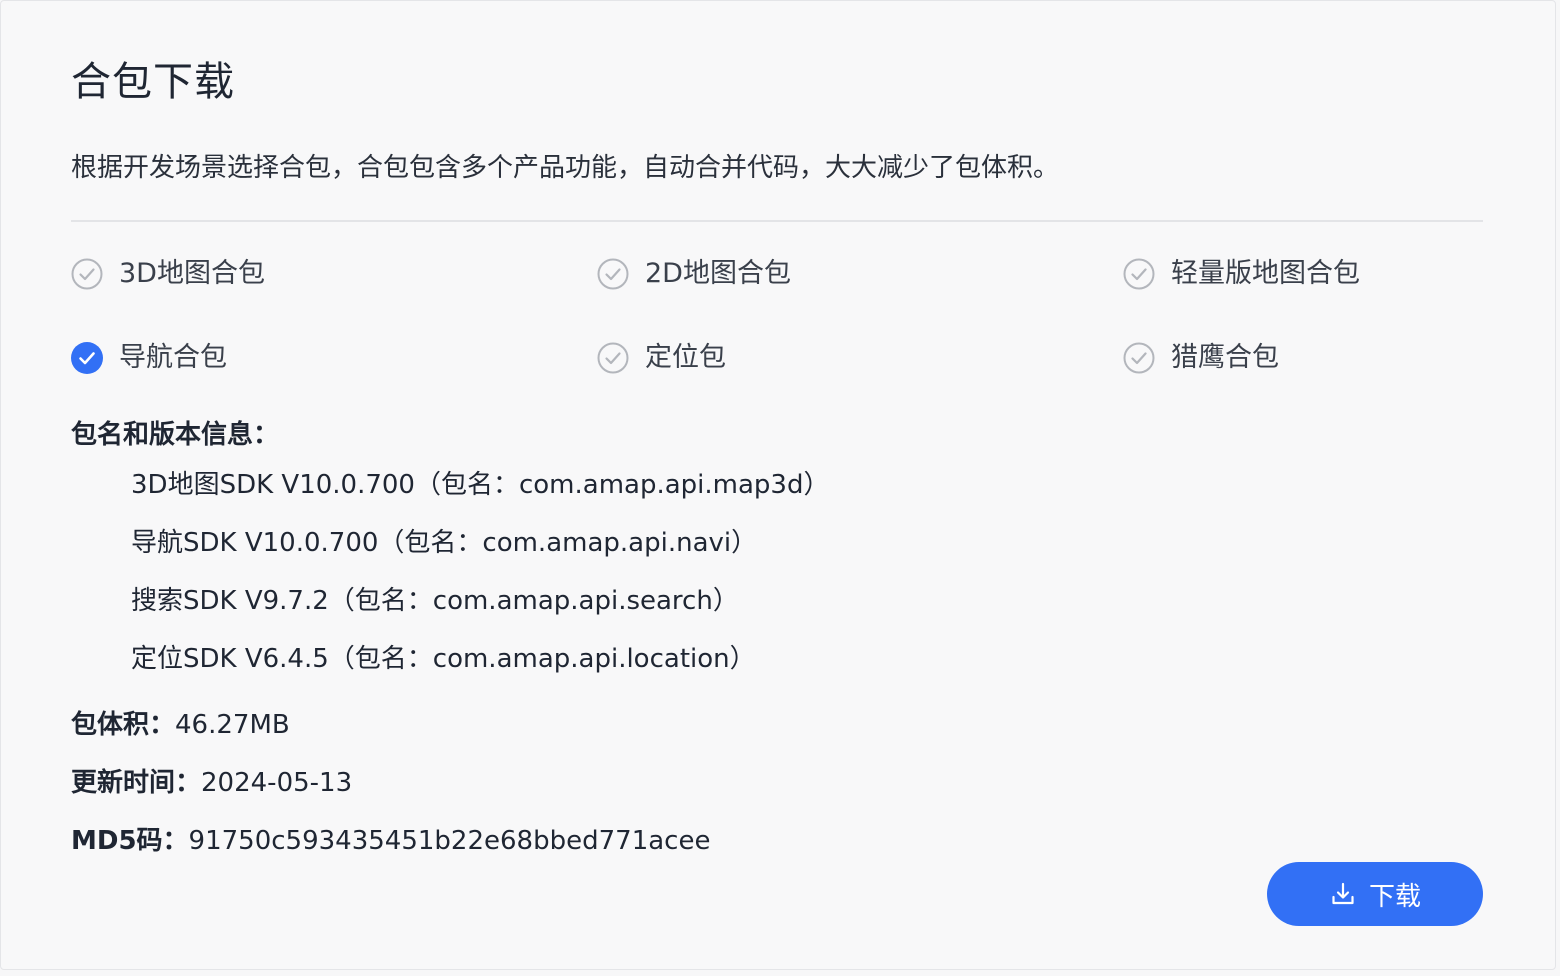  Describe the element at coordinates (480, 485) in the screenshot. I see `sdk-info-line: 3D地图SDK V10.0.700（包名：com.amap.api.map3d）` at that location.